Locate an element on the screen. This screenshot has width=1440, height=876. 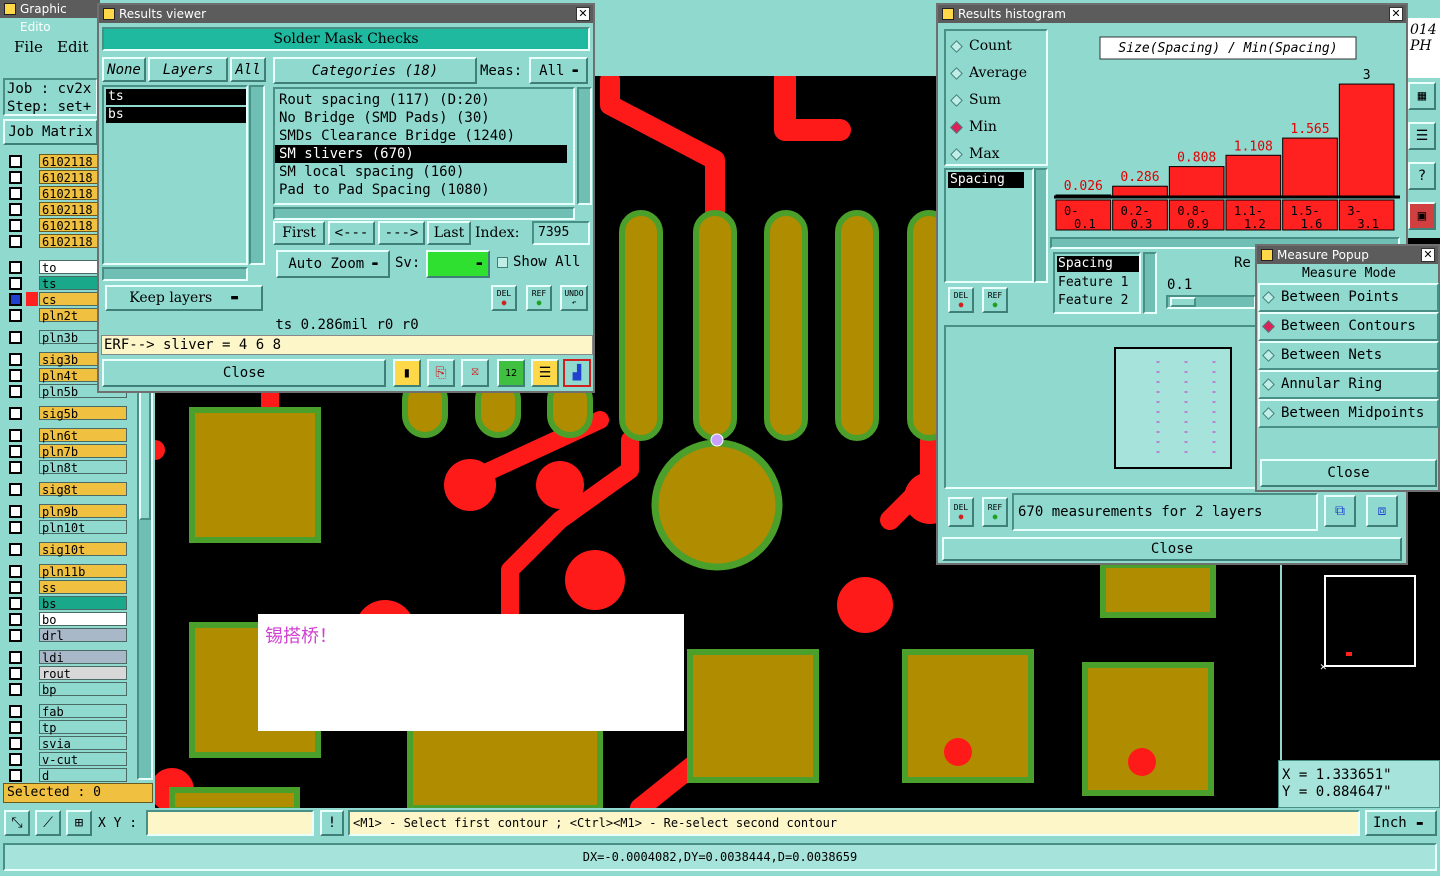
close-button: Close is located at coordinates (244, 373).